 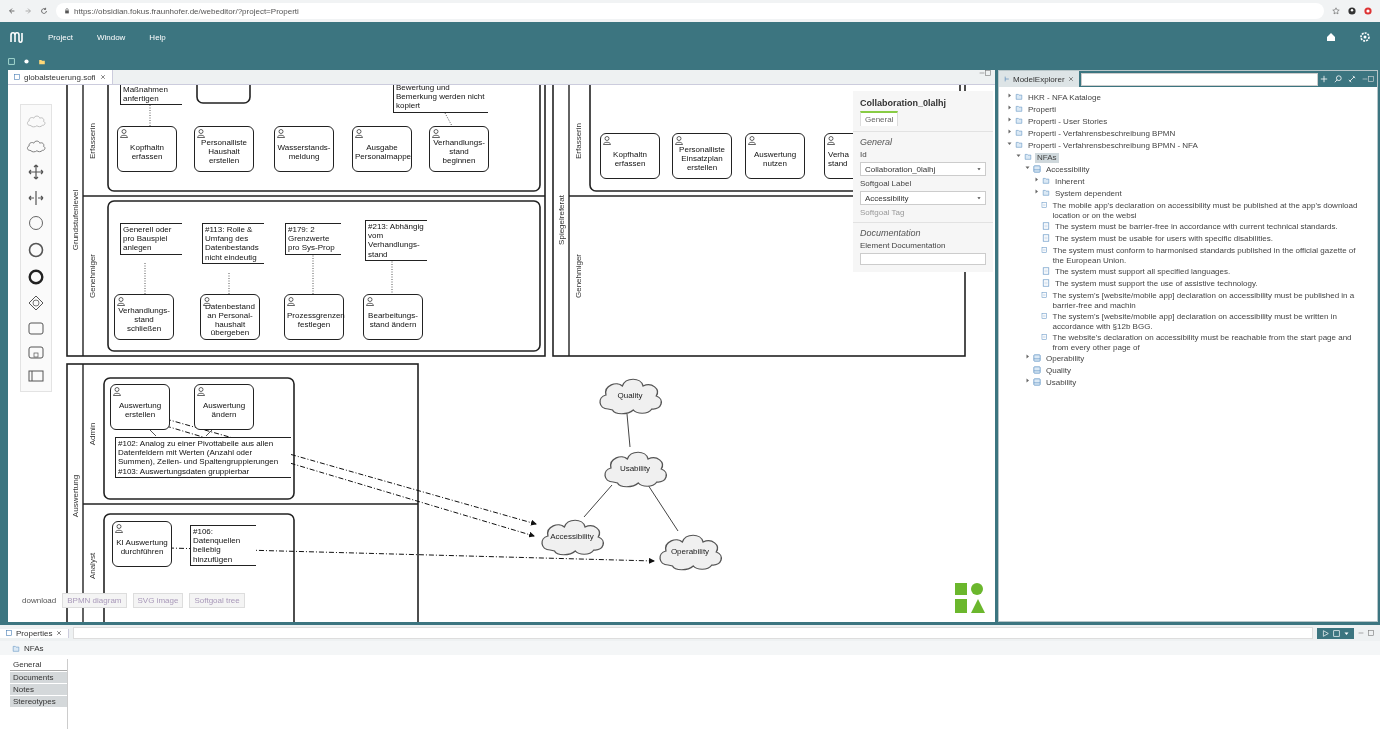 I want to click on field-label: Id, so click(x=864, y=154).